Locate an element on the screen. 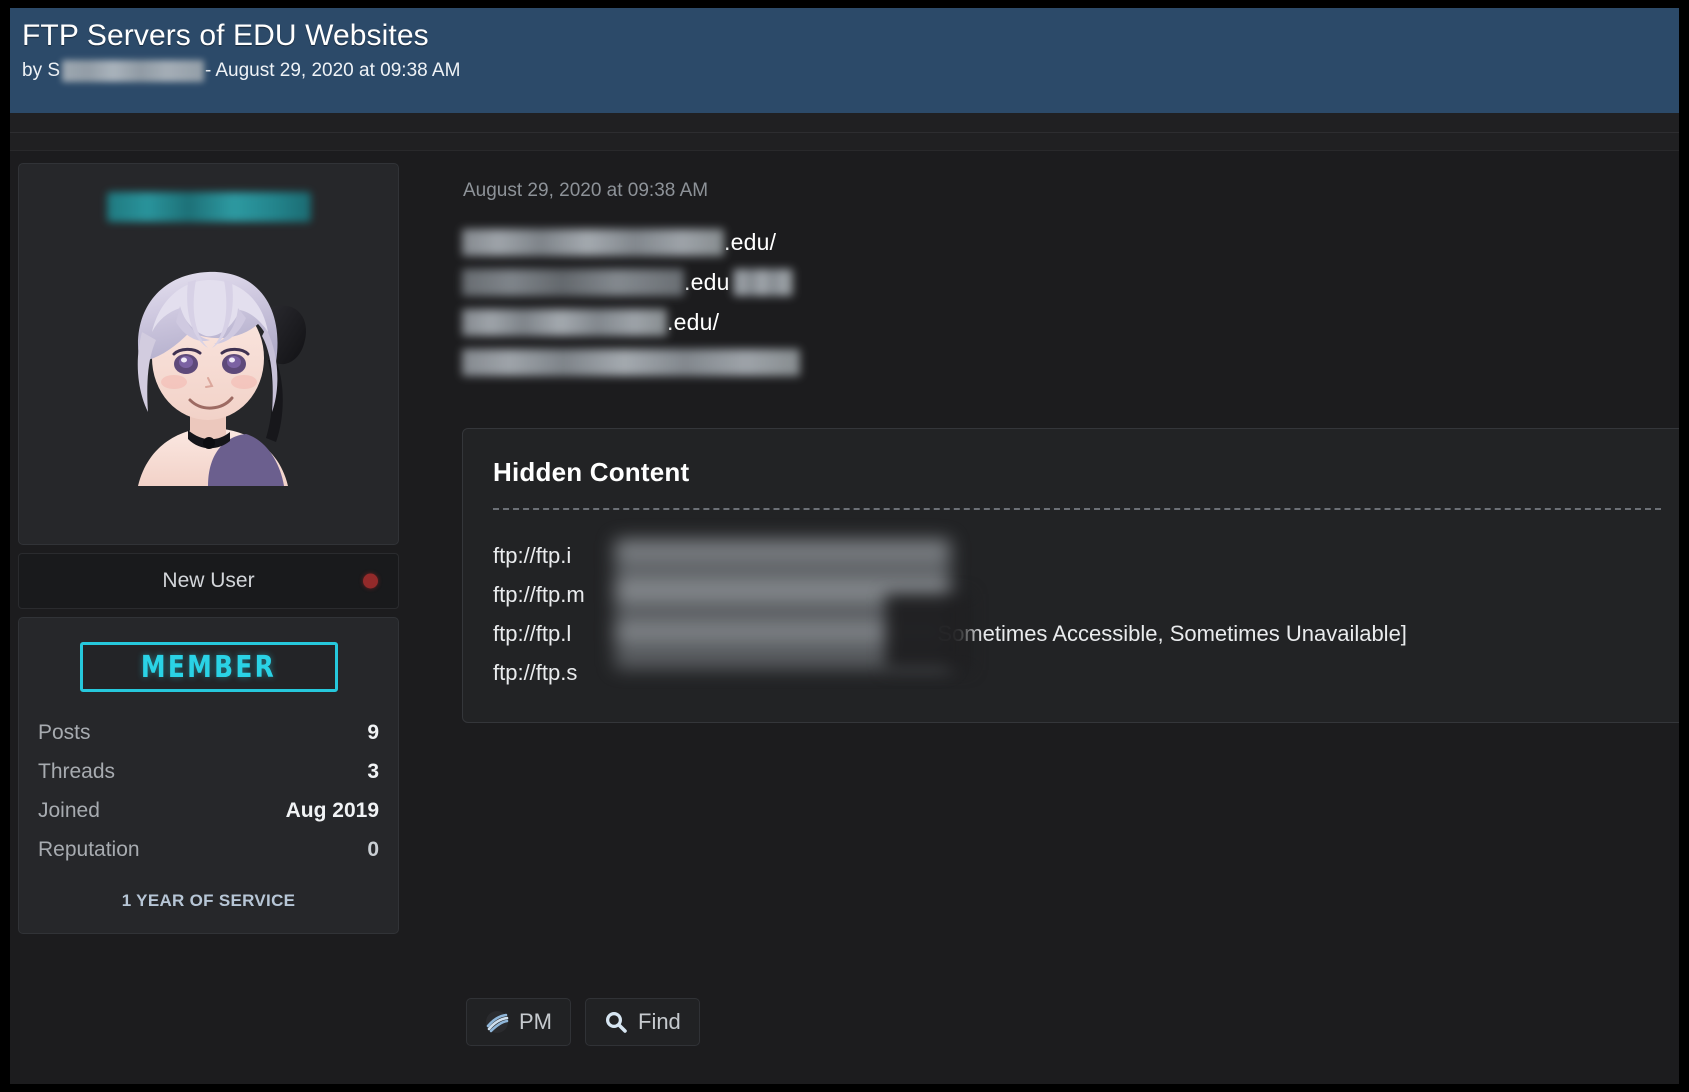  stat-value-posts: 9 is located at coordinates (373, 732).